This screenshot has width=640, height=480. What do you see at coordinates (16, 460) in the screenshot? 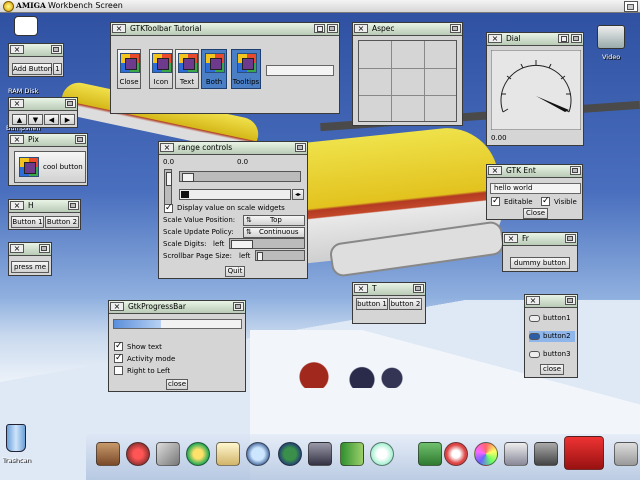
I see `trashcan-label: Trashcan` at bounding box center [16, 460].